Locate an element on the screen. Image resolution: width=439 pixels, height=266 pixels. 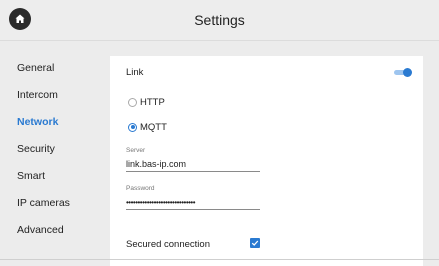
mqtt-radio-option: MQTT is located at coordinates (147, 127).